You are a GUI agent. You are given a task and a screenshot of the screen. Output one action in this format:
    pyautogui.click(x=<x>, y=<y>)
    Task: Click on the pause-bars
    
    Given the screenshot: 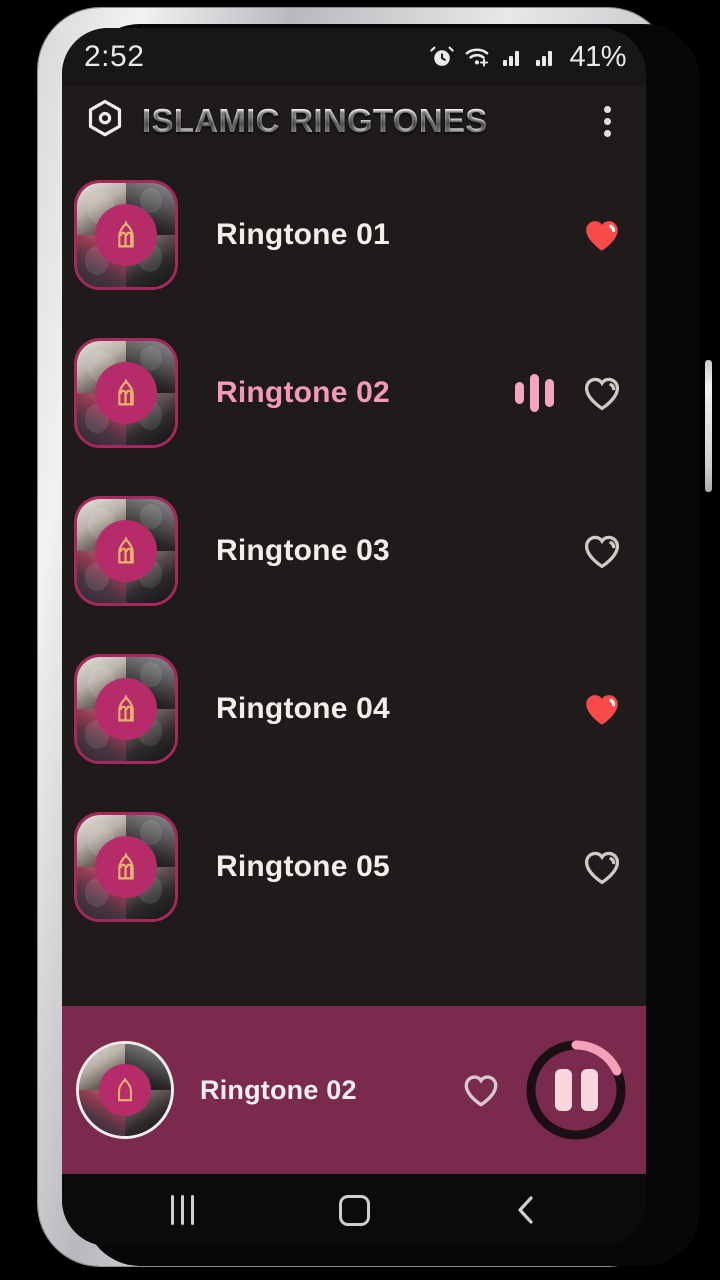 What is the action you would take?
    pyautogui.click(x=576, y=1090)
    